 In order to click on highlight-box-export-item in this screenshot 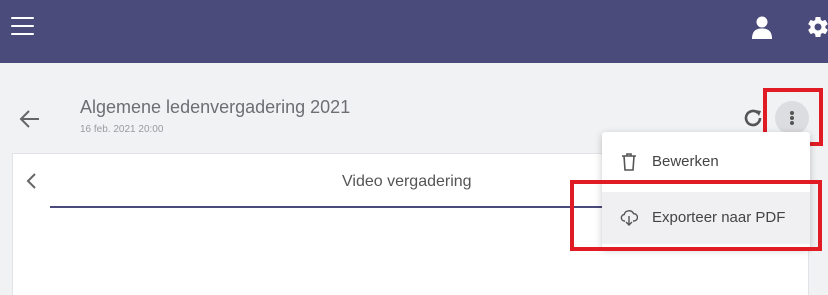, I will do `click(696, 215)`.